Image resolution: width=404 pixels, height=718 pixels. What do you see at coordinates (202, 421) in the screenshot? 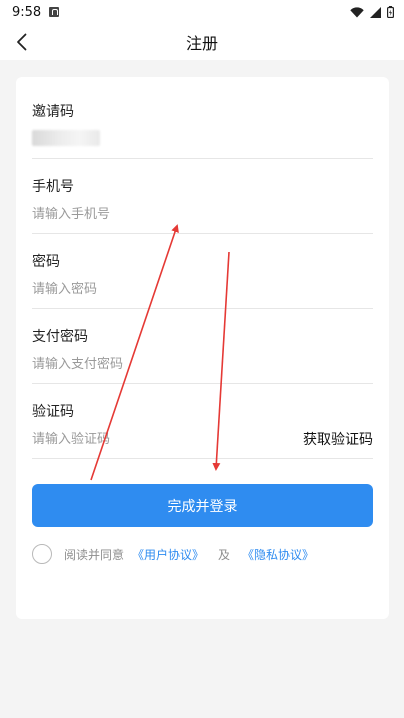
I see `verify-code-field: 验证码 获取验证码` at bounding box center [202, 421].